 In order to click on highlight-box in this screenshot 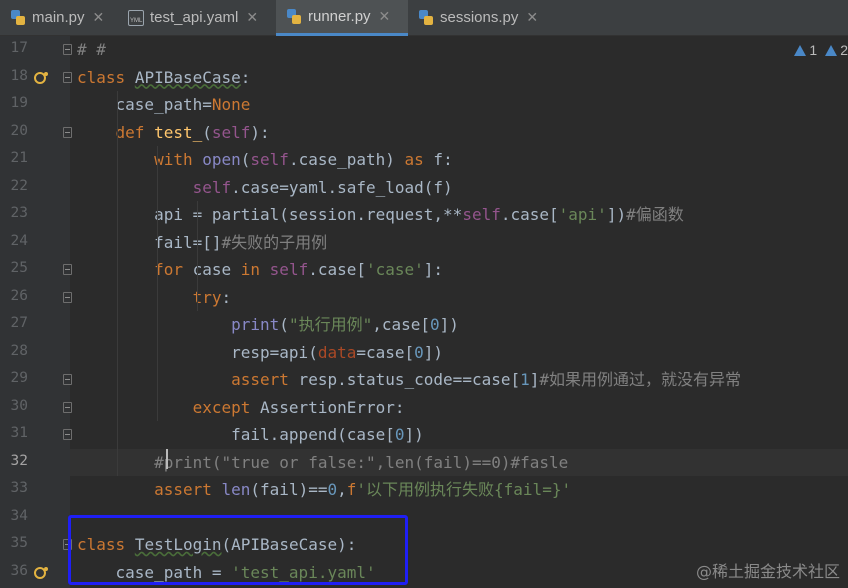, I will do `click(238, 550)`.